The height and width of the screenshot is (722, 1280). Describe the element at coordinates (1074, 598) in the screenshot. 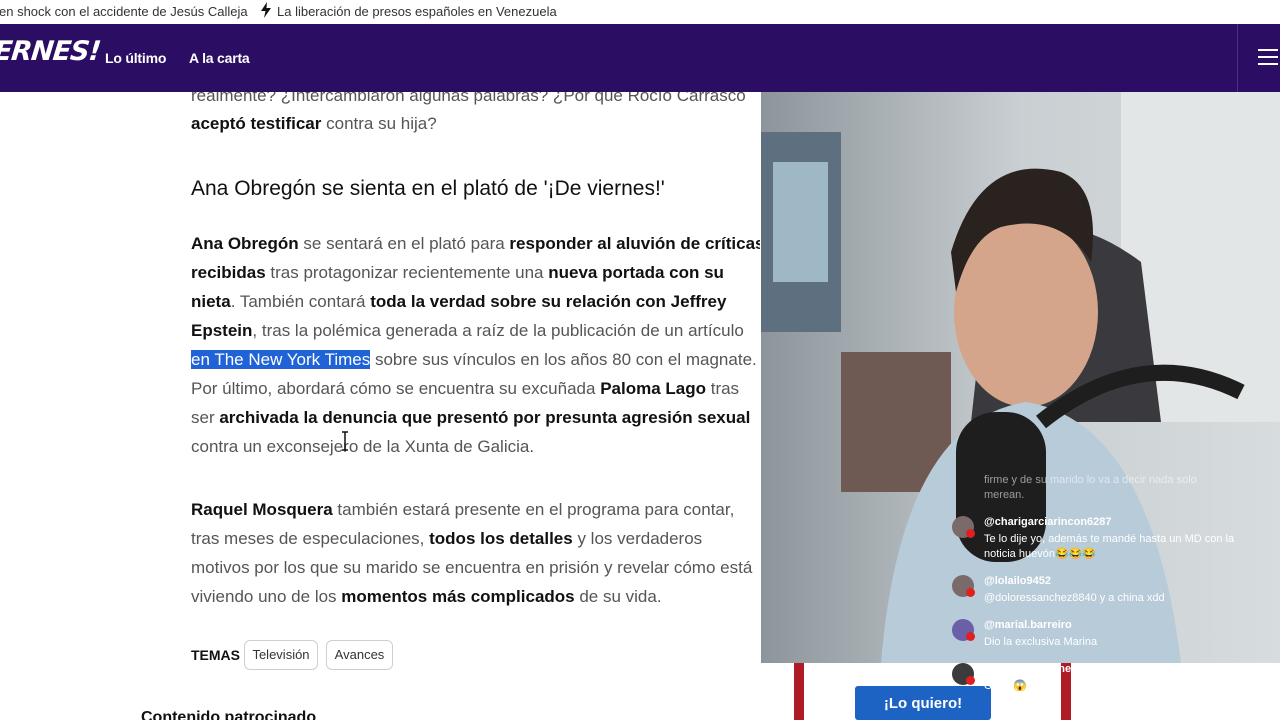

I see `chat-text: @doloressanchez8840 y a china xdd` at that location.